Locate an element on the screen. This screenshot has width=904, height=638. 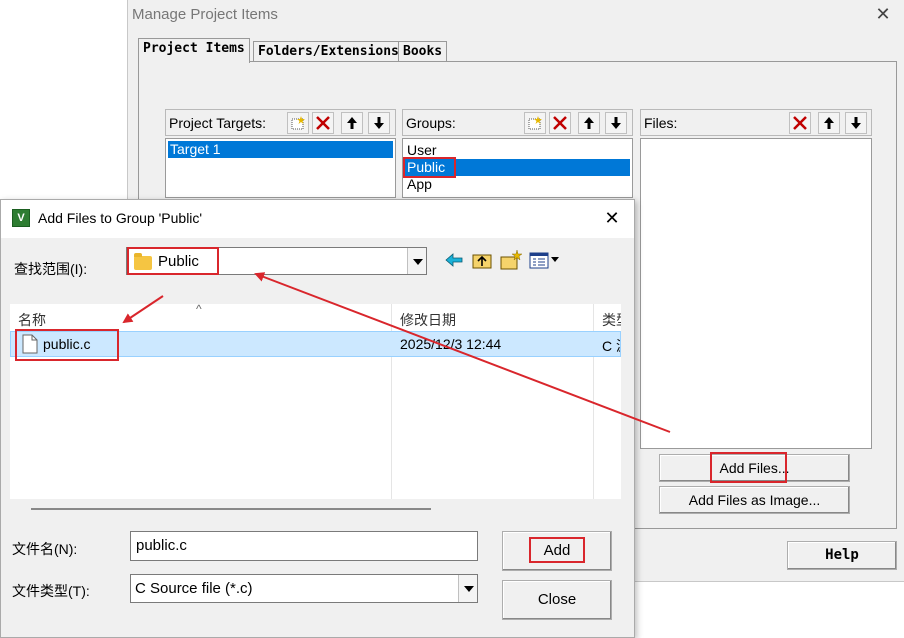
new-target-button is located at coordinates (298, 123).